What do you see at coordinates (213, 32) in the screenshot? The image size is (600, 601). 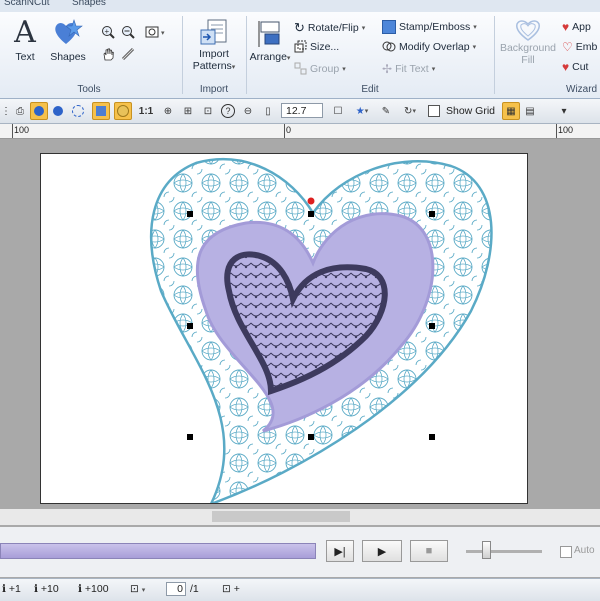 I see `import-patterns-icon` at bounding box center [213, 32].